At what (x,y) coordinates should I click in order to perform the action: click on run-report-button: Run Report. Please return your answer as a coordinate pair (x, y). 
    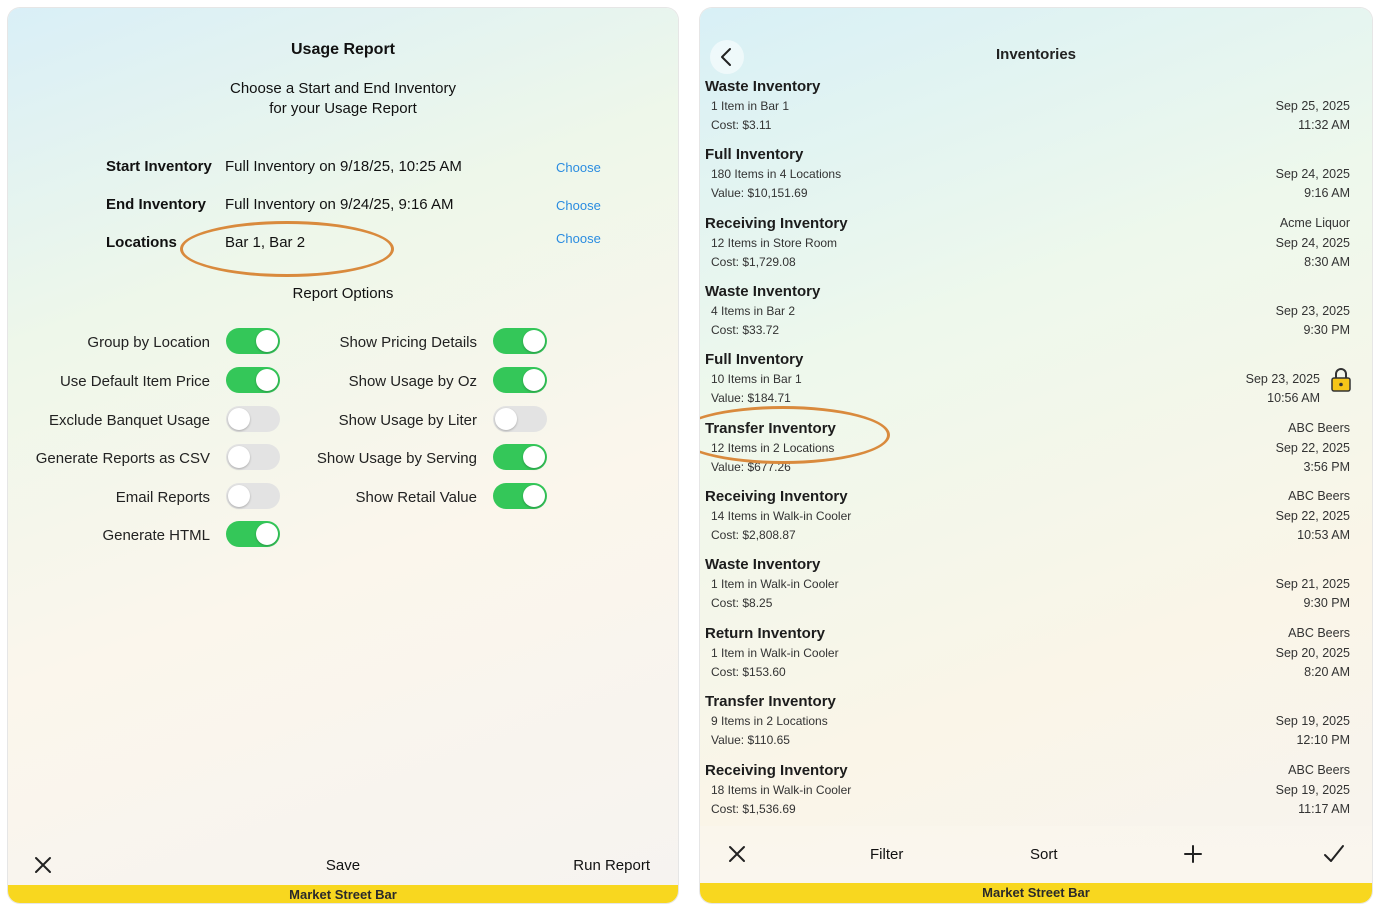
    Looking at the image, I should click on (611, 865).